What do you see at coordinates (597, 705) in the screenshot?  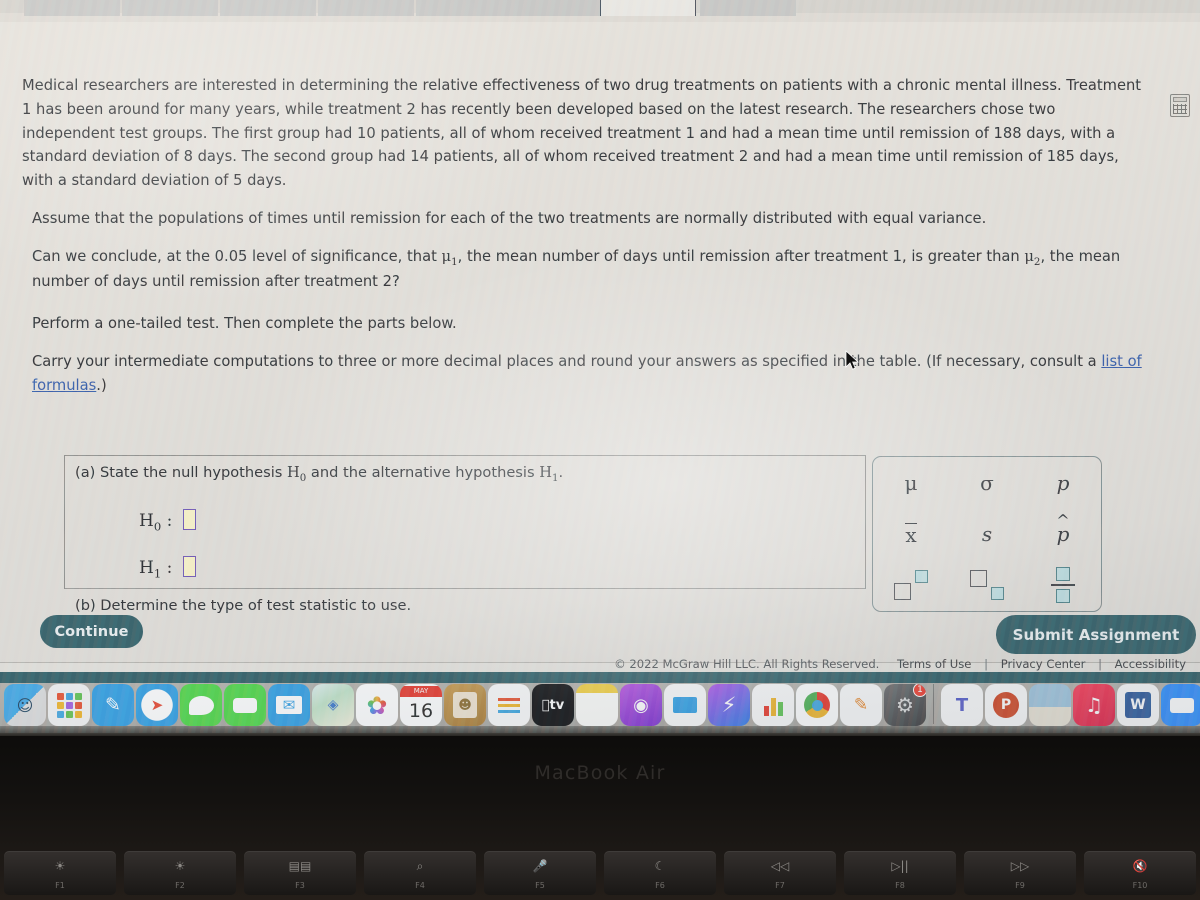 I see `notes-icon` at bounding box center [597, 705].